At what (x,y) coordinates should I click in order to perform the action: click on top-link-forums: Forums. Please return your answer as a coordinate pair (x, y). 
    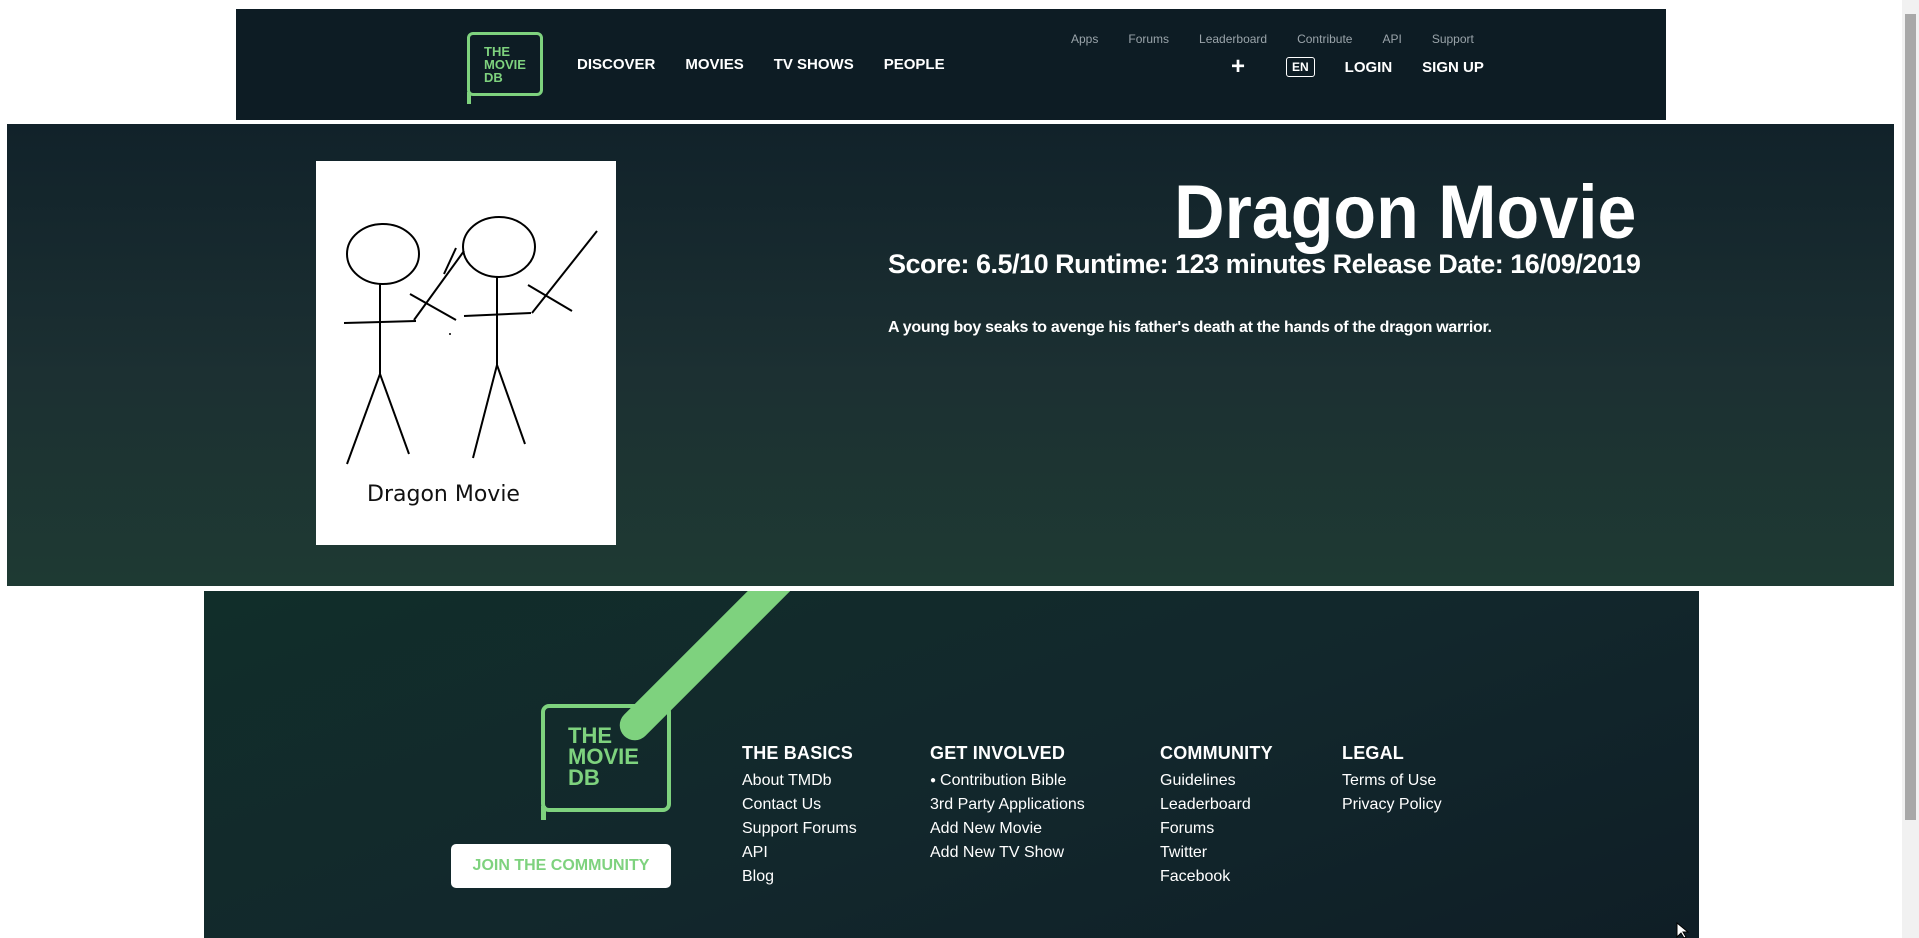
    Looking at the image, I should click on (1148, 39).